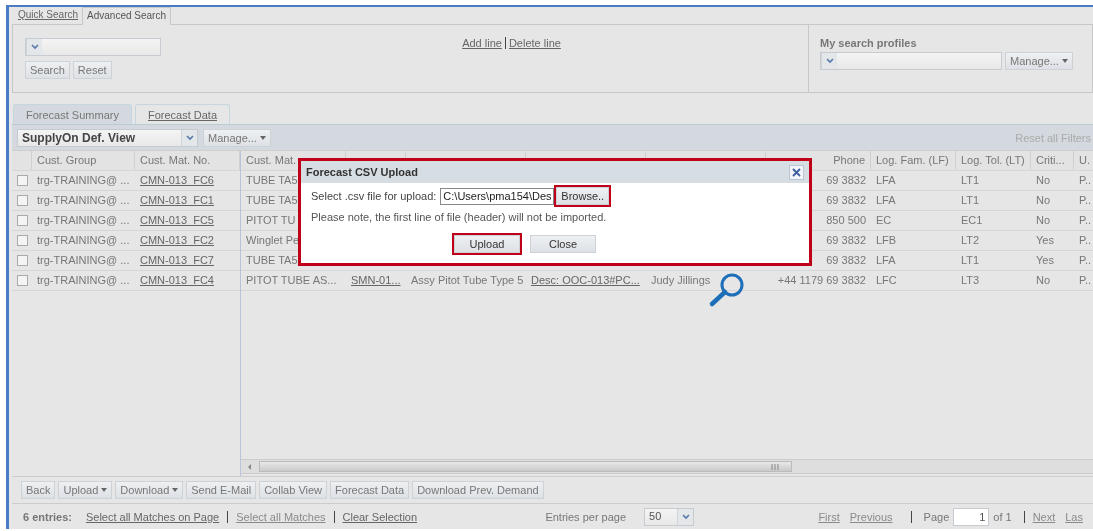  I want to click on file-label: Select .csv file for upload:, so click(374, 196).